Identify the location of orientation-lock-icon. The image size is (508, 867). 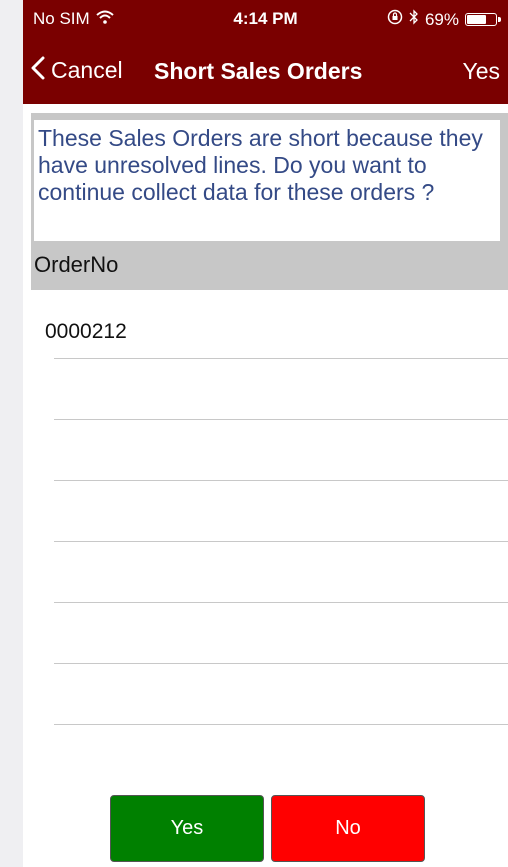
(395, 19).